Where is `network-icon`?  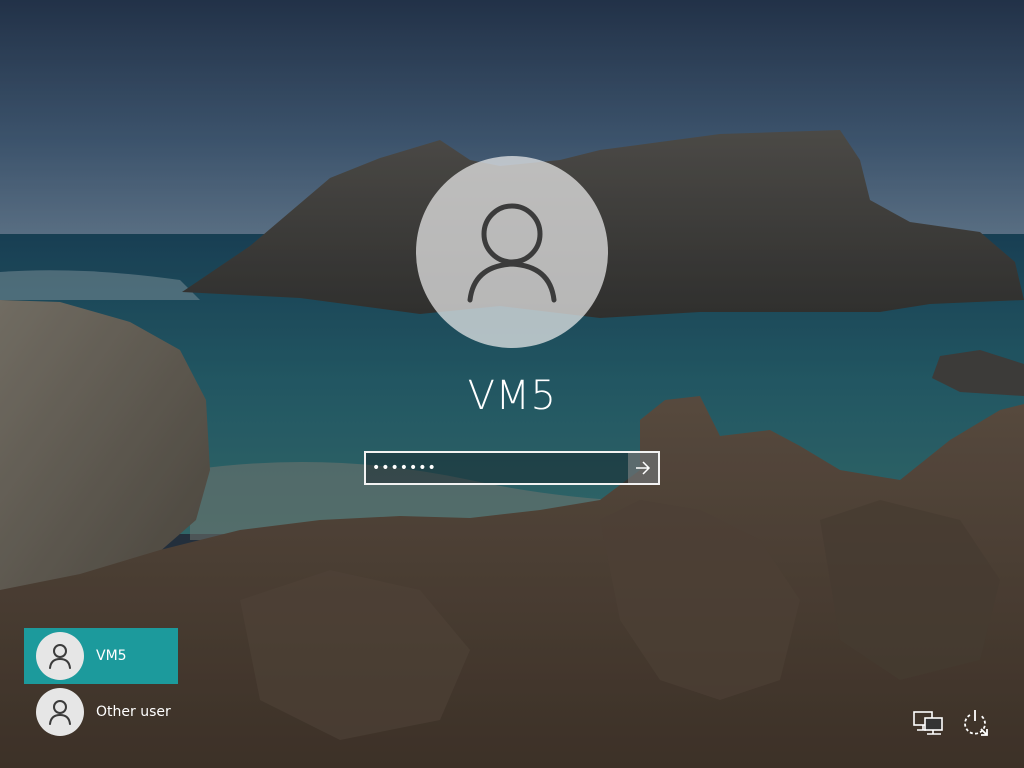 network-icon is located at coordinates (928, 723).